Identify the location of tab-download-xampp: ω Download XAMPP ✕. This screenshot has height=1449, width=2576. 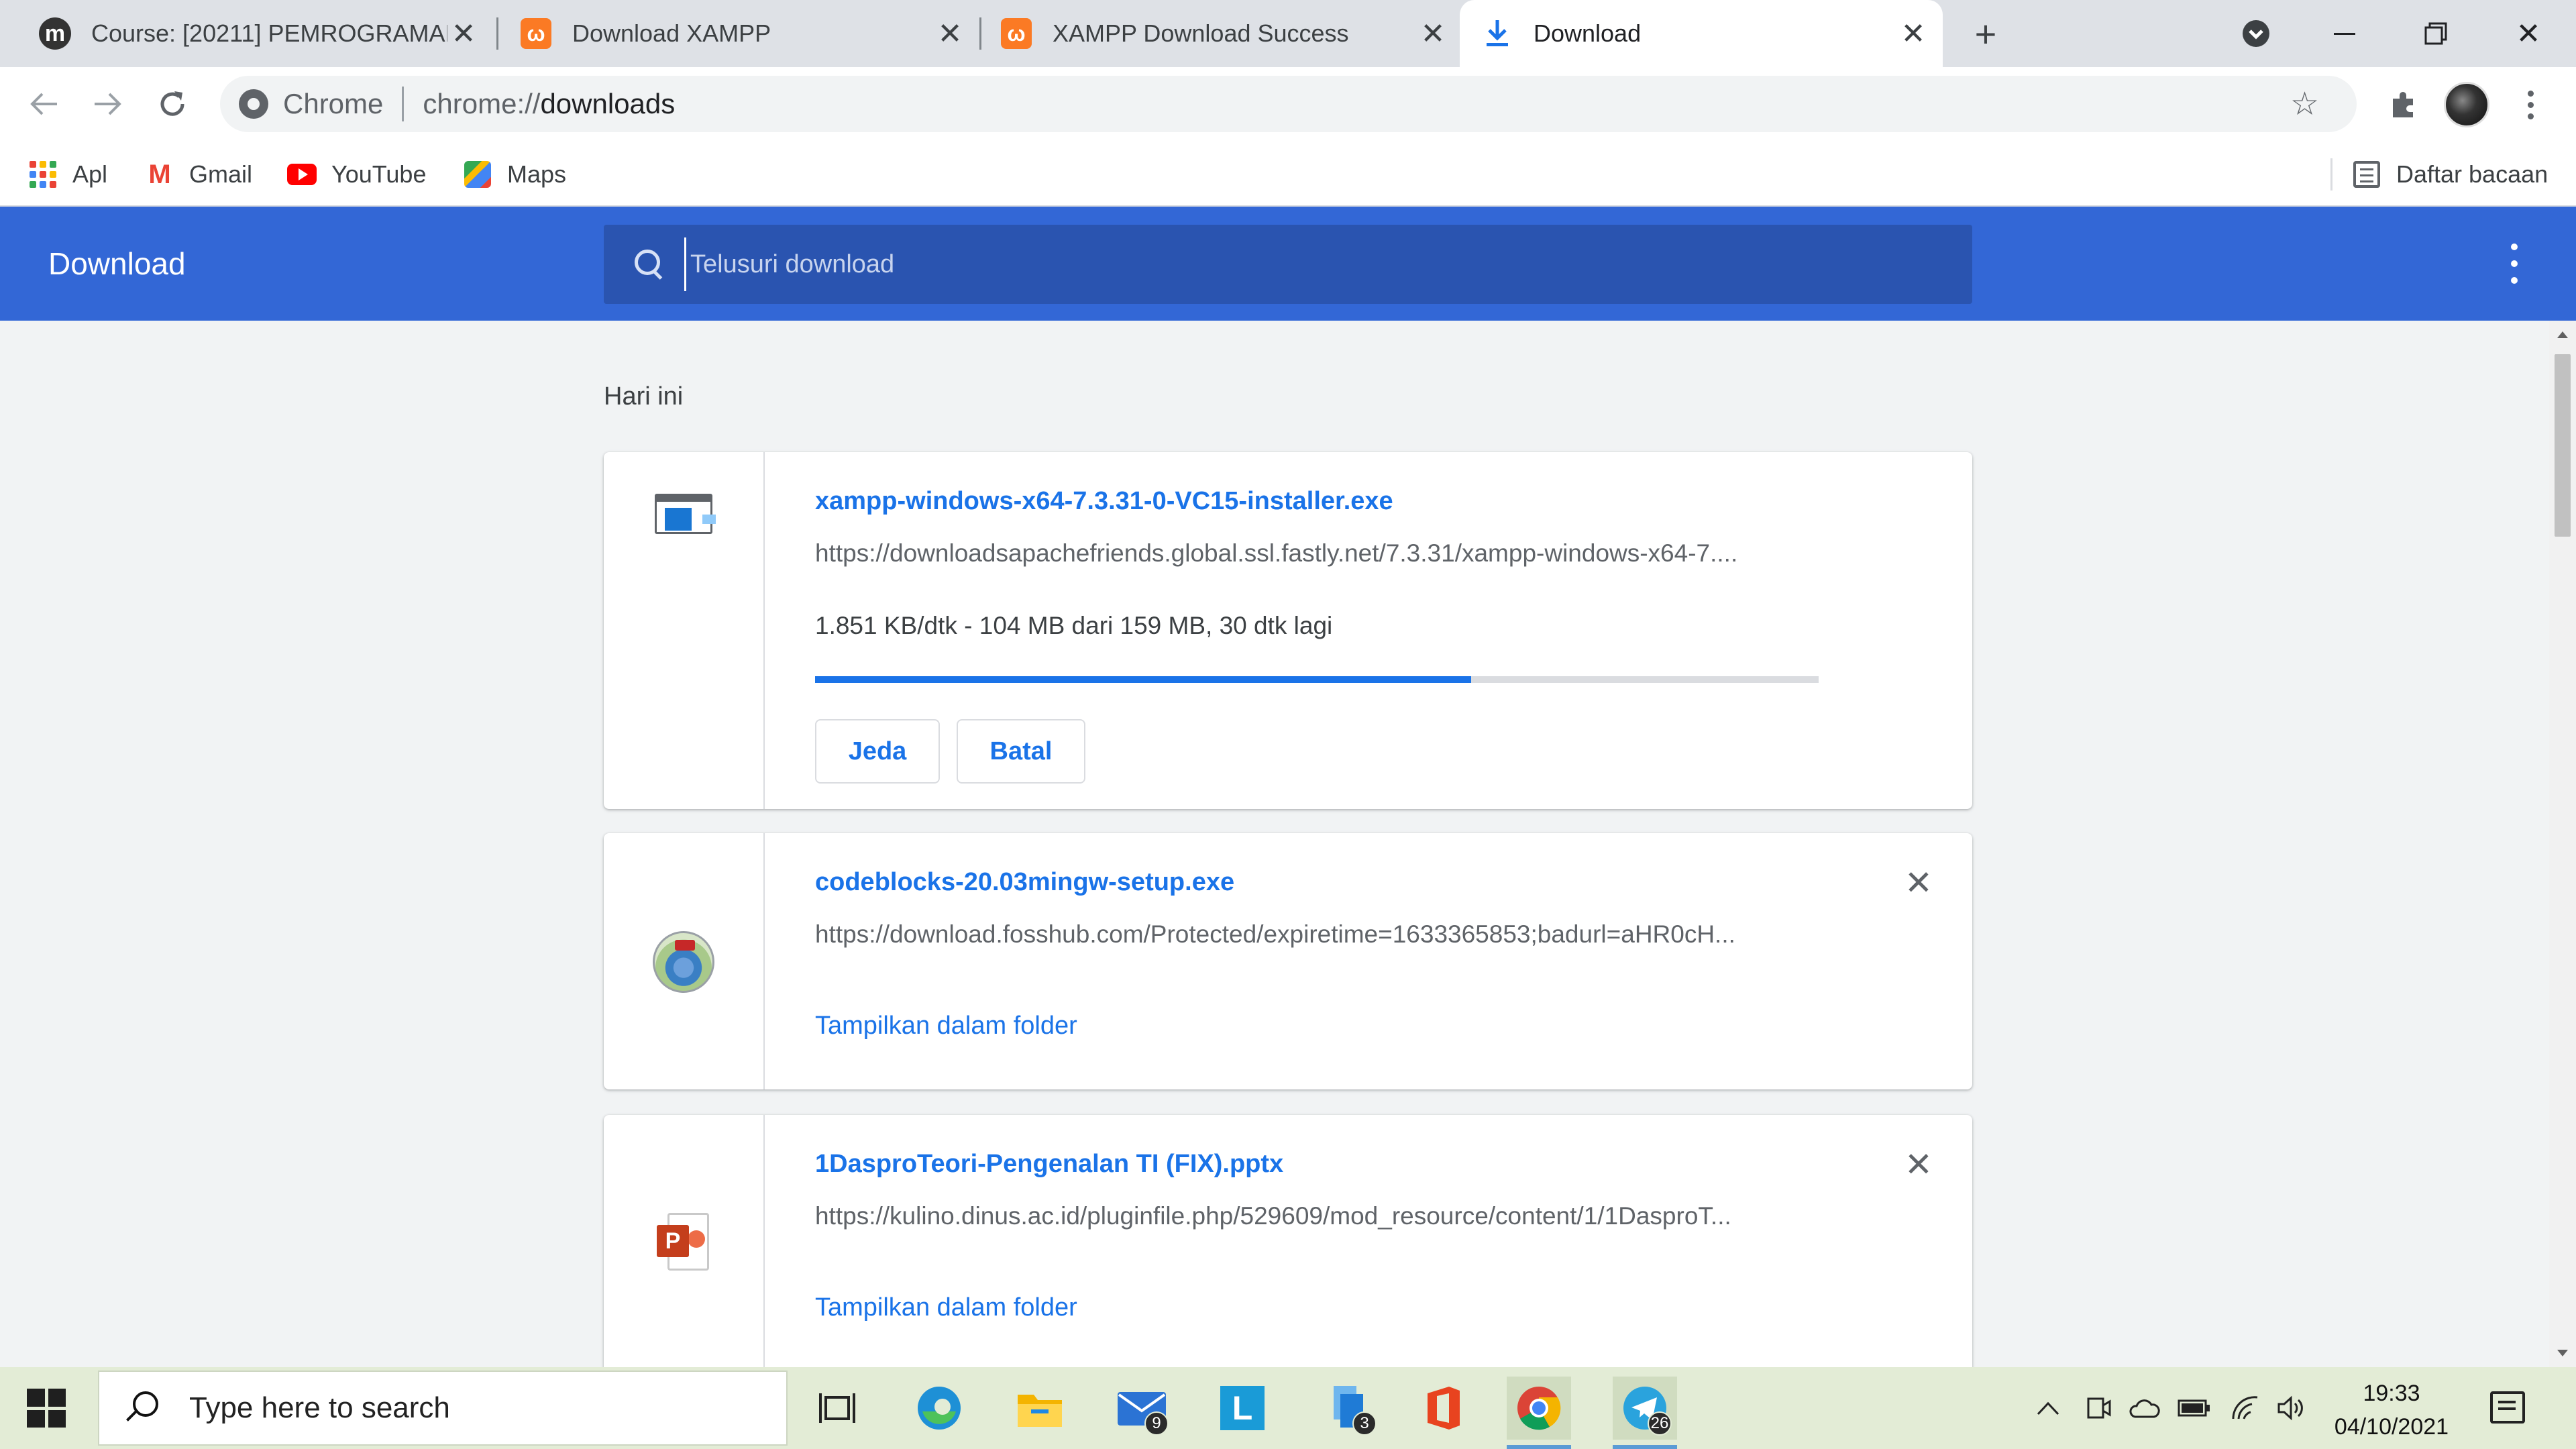
(739, 33).